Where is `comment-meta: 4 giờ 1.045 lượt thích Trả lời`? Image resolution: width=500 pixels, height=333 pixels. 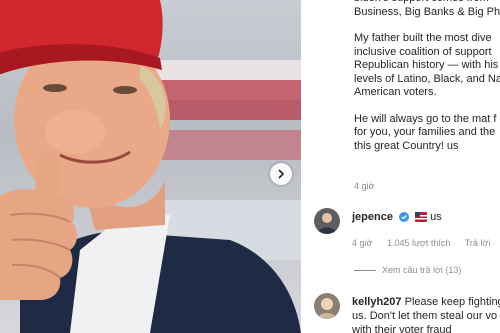
comment-meta: 4 giờ 1.045 lượt thích Trả lời is located at coordinates (426, 243).